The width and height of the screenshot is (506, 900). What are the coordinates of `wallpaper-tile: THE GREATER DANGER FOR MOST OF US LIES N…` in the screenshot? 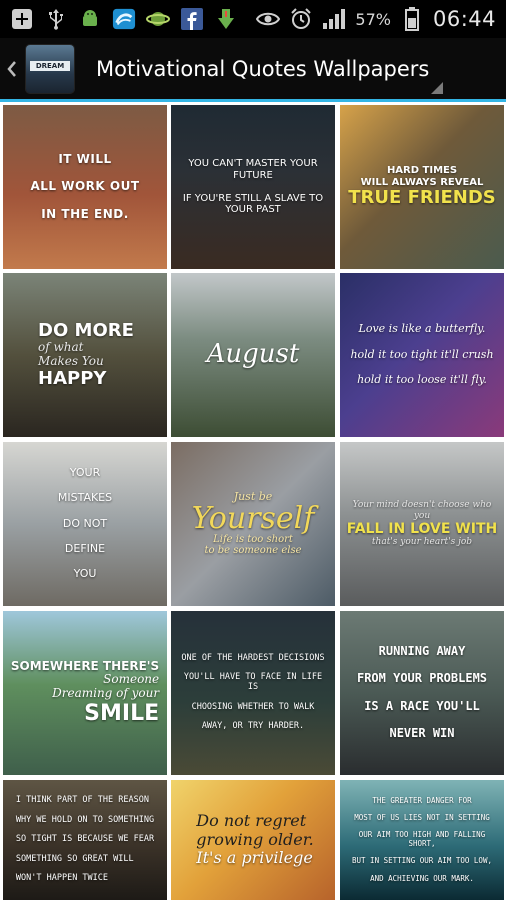 It's located at (422, 840).